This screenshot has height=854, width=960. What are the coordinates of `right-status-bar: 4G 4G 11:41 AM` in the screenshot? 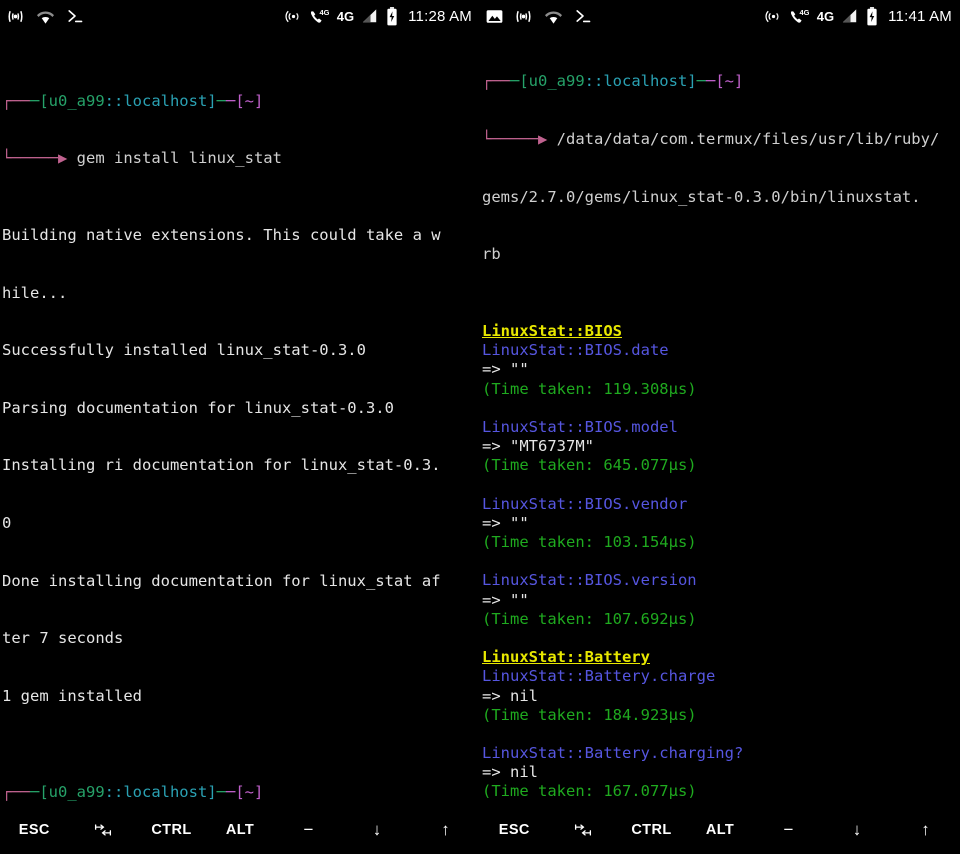 It's located at (720, 16).